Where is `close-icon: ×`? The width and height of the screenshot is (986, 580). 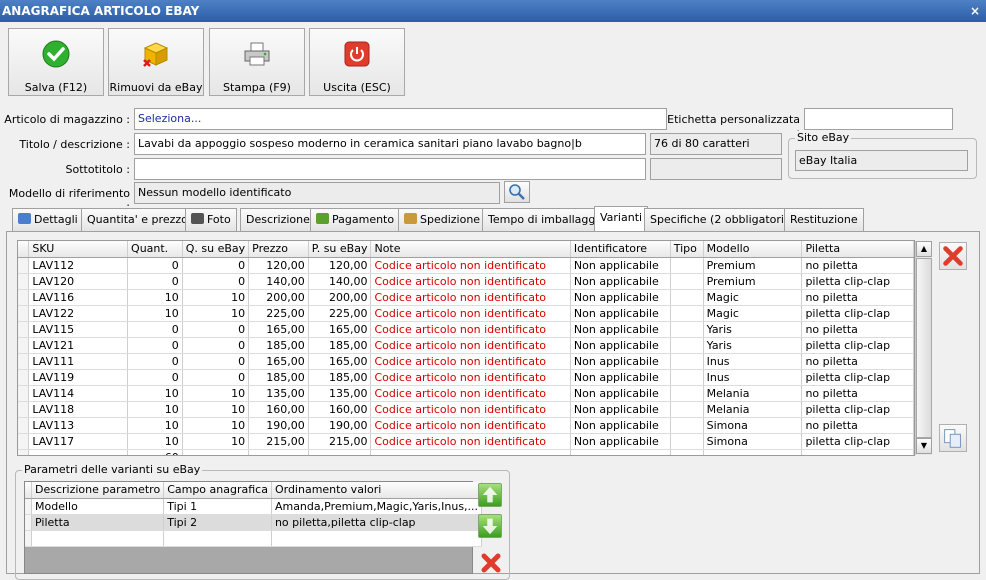
close-icon: × is located at coordinates (975, 11).